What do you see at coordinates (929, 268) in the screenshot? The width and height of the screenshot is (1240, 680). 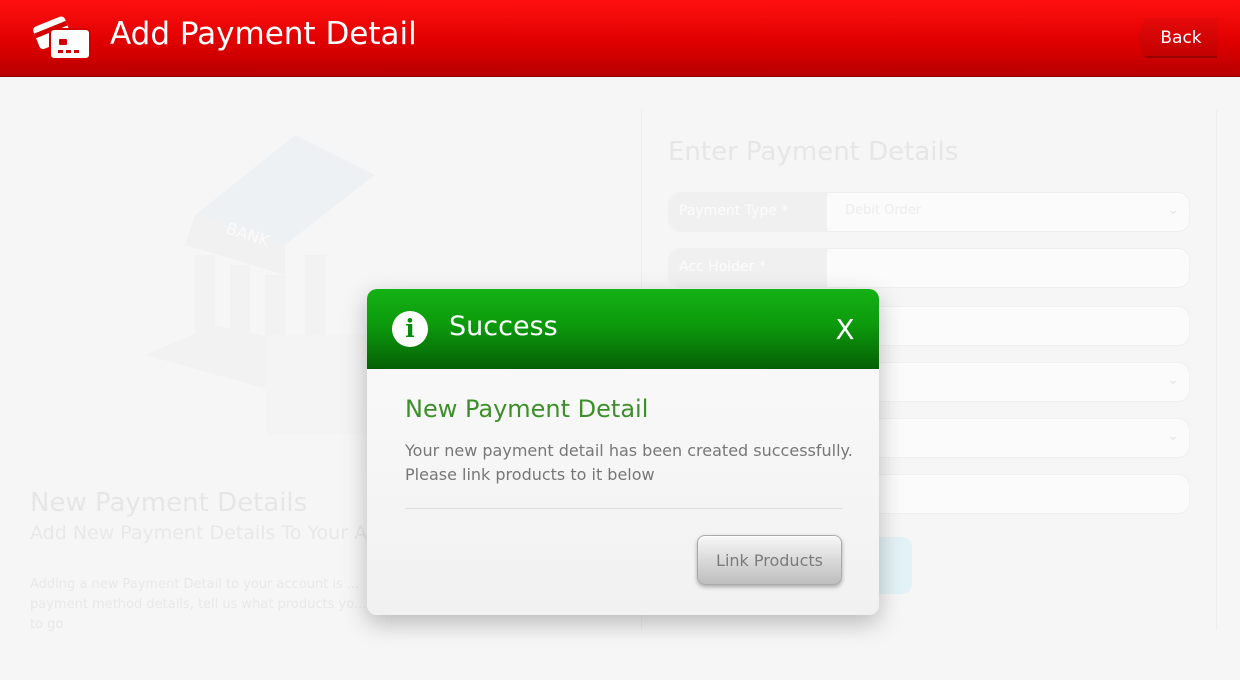 I see `acc-holder-field: Acc Holder *` at bounding box center [929, 268].